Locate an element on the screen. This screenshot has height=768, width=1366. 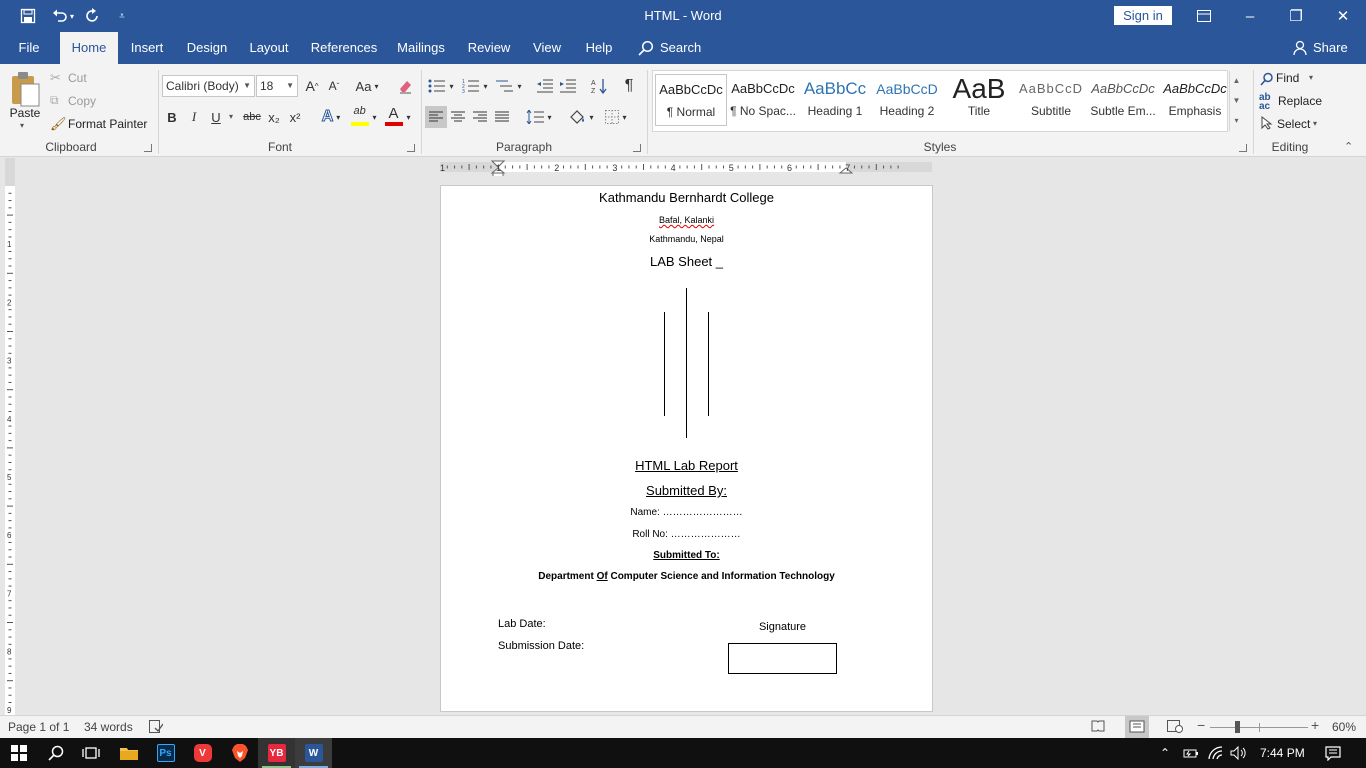
scroll-up-icon: ▲ is located at coordinates (1236, 81).